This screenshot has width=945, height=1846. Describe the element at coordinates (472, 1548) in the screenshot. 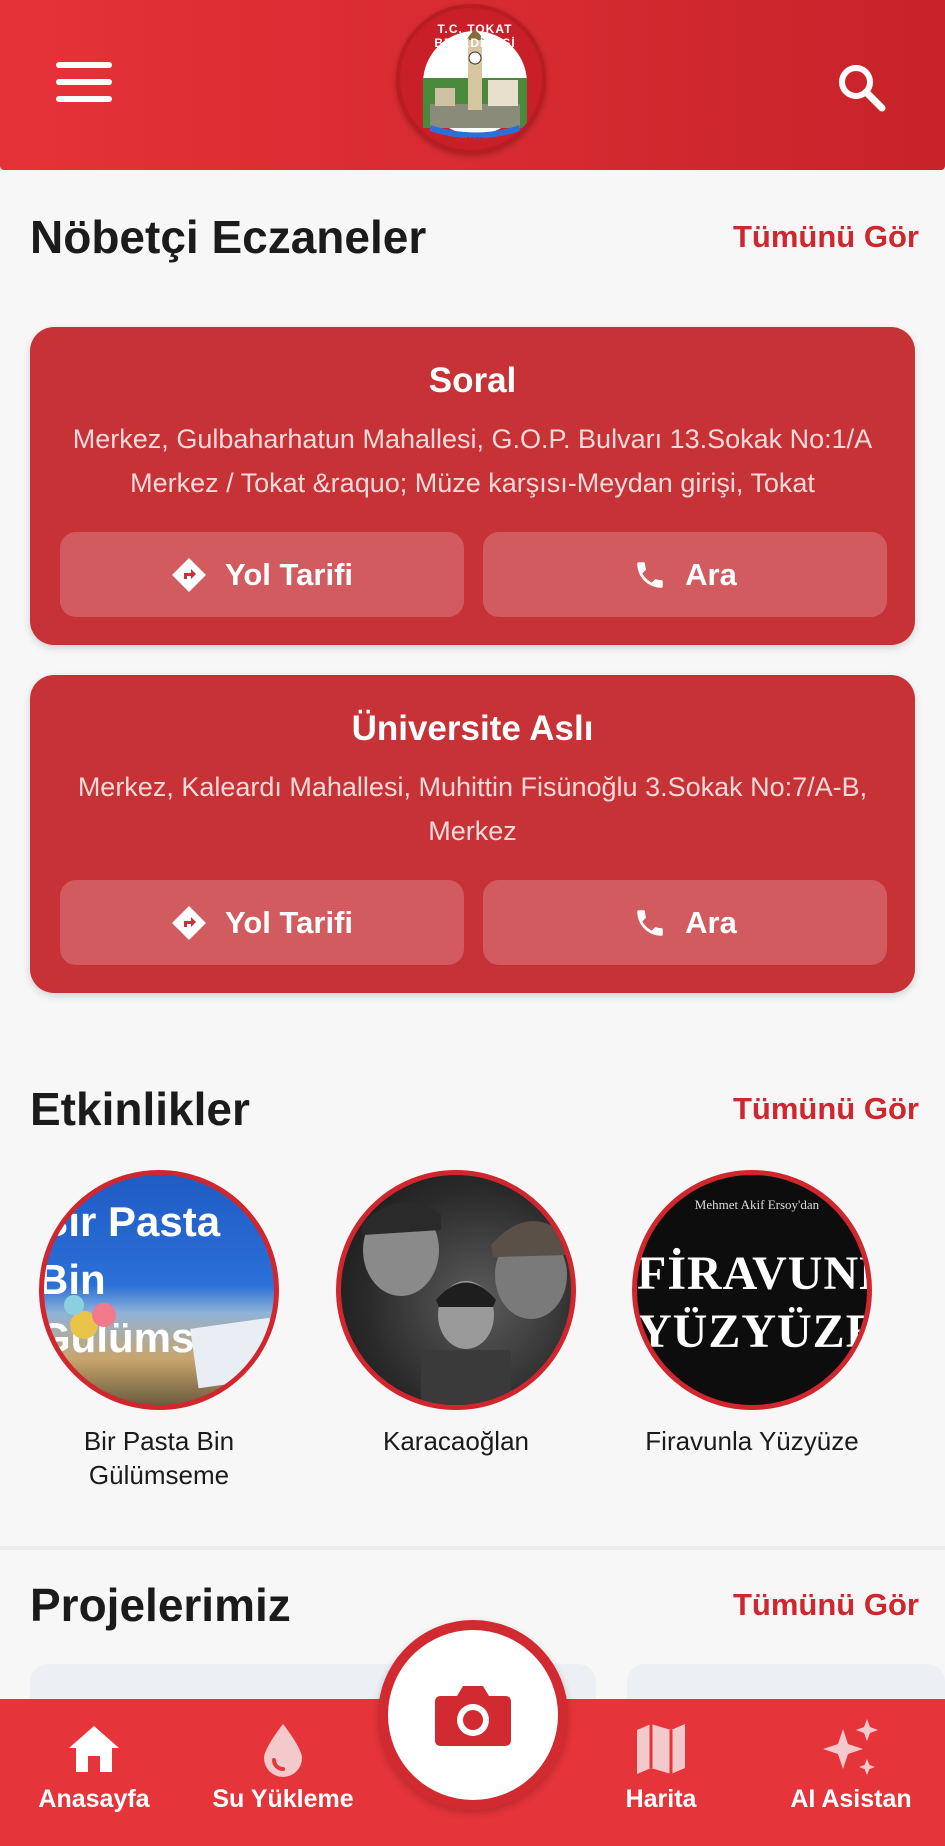

I see `section-divider` at that location.